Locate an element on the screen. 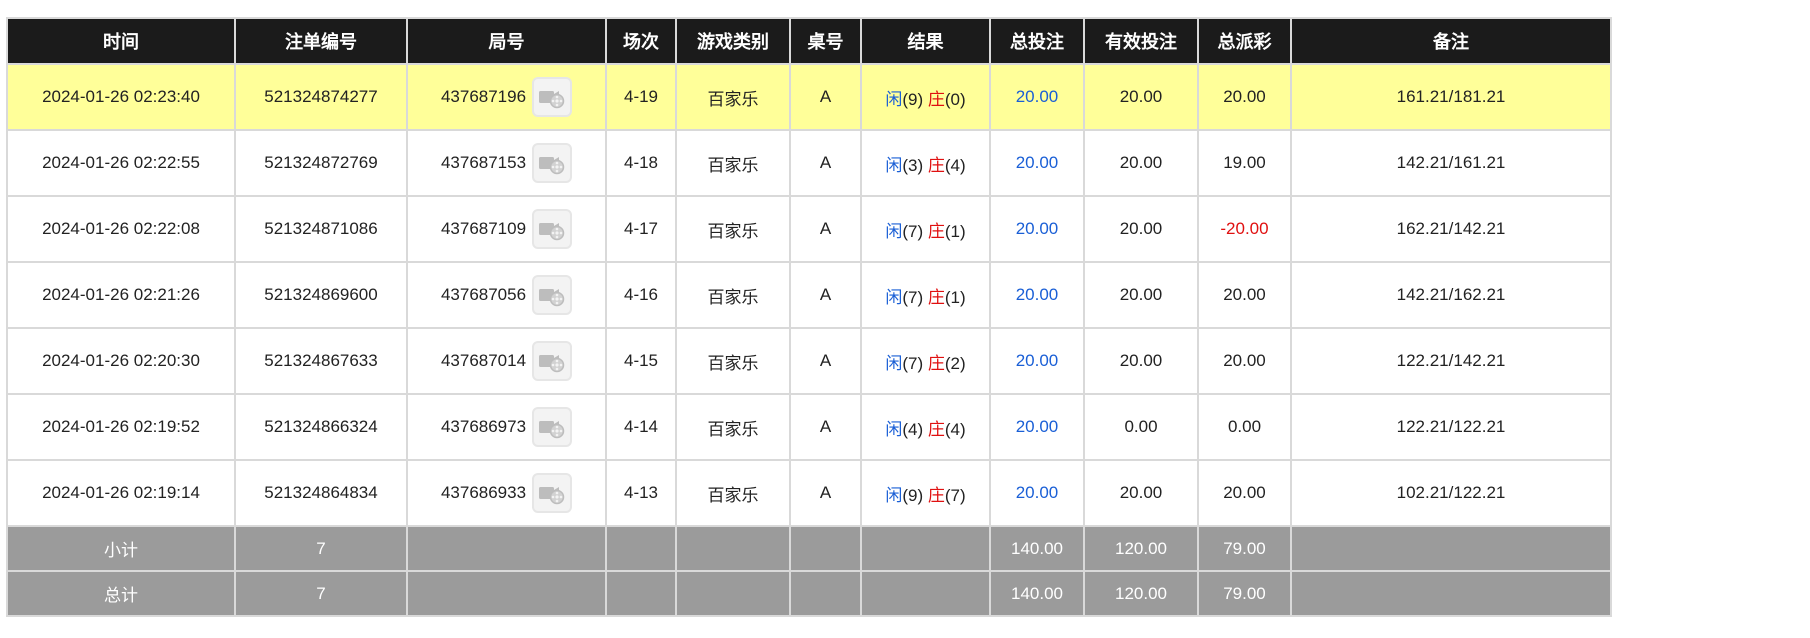  cell-total-payout: 19.00 is located at coordinates (1244, 163).